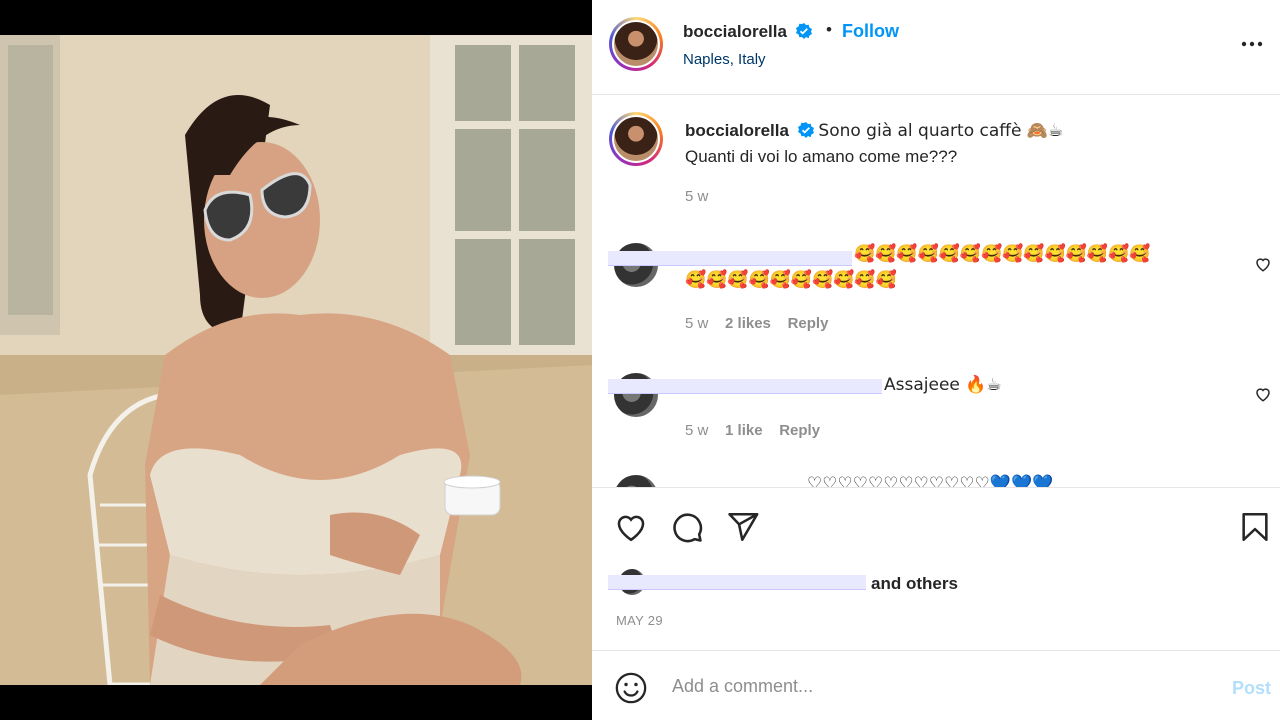 This screenshot has width=1280, height=721. Describe the element at coordinates (636, 44) in the screenshot. I see `author-avatar` at that location.